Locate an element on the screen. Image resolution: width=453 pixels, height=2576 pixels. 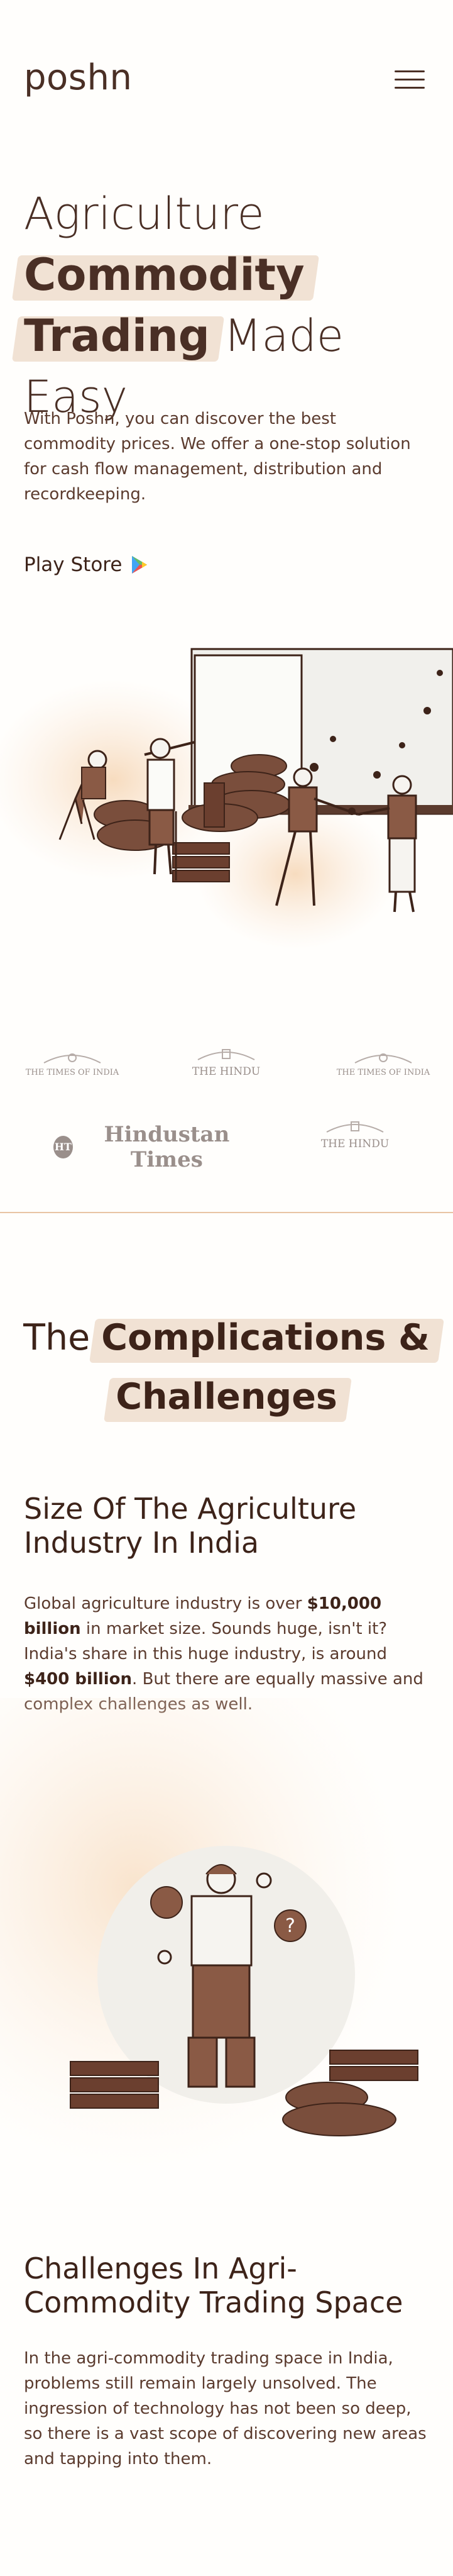
play-store-triangle-icon is located at coordinates (140, 565).